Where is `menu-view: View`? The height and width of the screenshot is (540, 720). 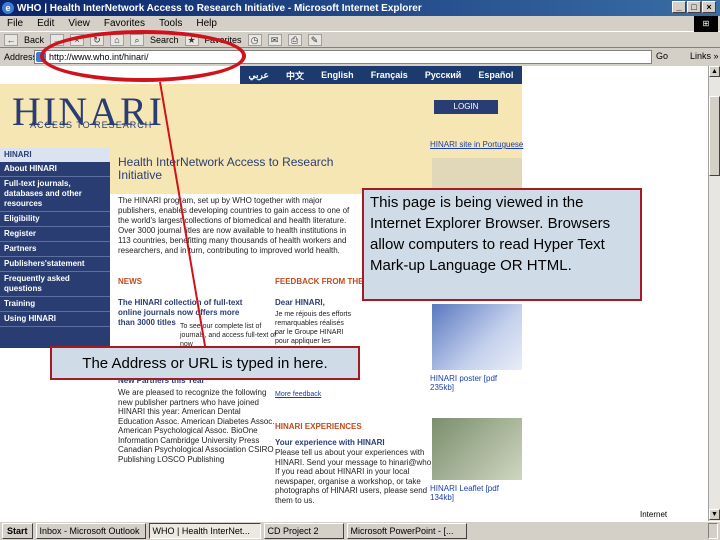
menu-view: View is located at coordinates (79, 23).